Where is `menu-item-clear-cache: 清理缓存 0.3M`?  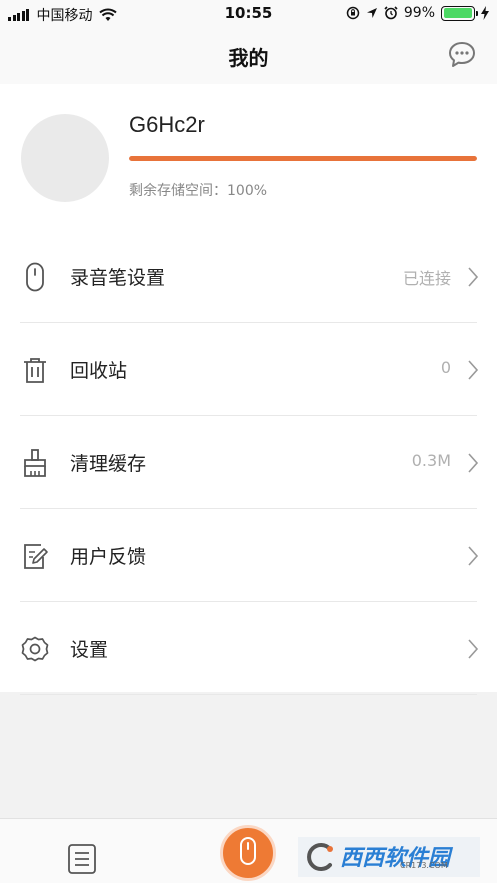 menu-item-clear-cache: 清理缓存 0.3M is located at coordinates (248, 462).